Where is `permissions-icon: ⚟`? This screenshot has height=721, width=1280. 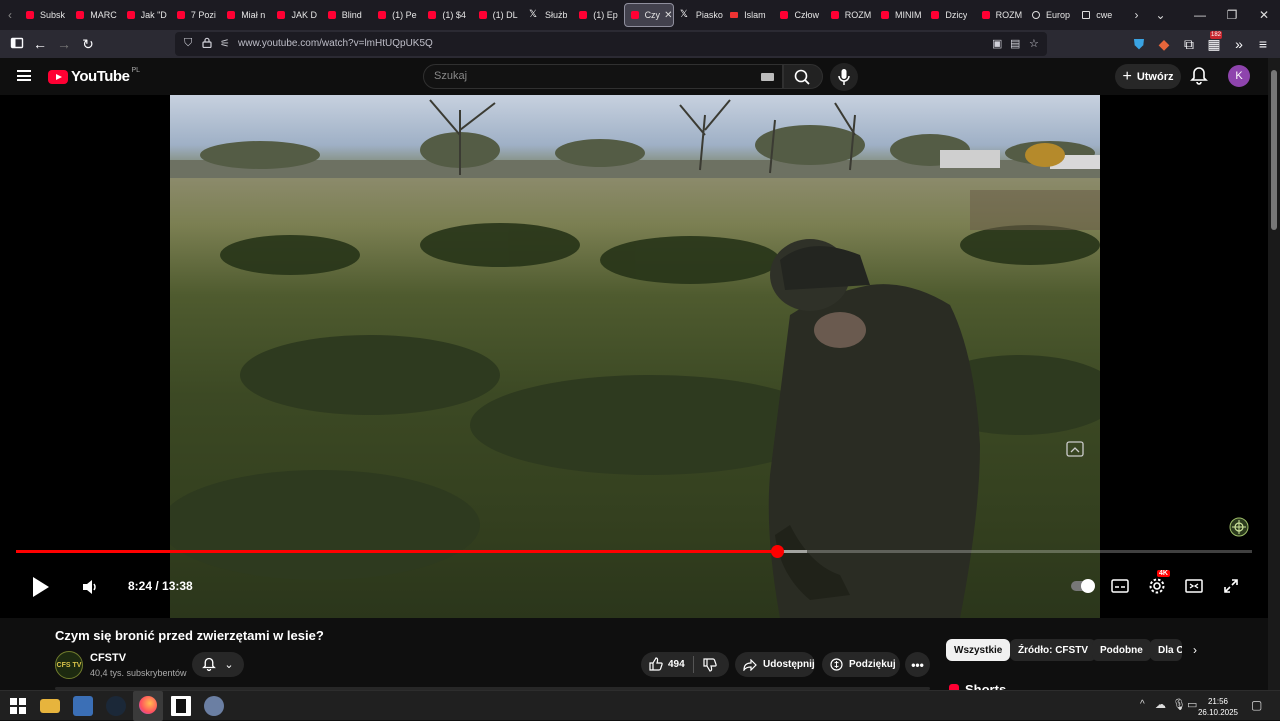 permissions-icon: ⚟ is located at coordinates (225, 43).